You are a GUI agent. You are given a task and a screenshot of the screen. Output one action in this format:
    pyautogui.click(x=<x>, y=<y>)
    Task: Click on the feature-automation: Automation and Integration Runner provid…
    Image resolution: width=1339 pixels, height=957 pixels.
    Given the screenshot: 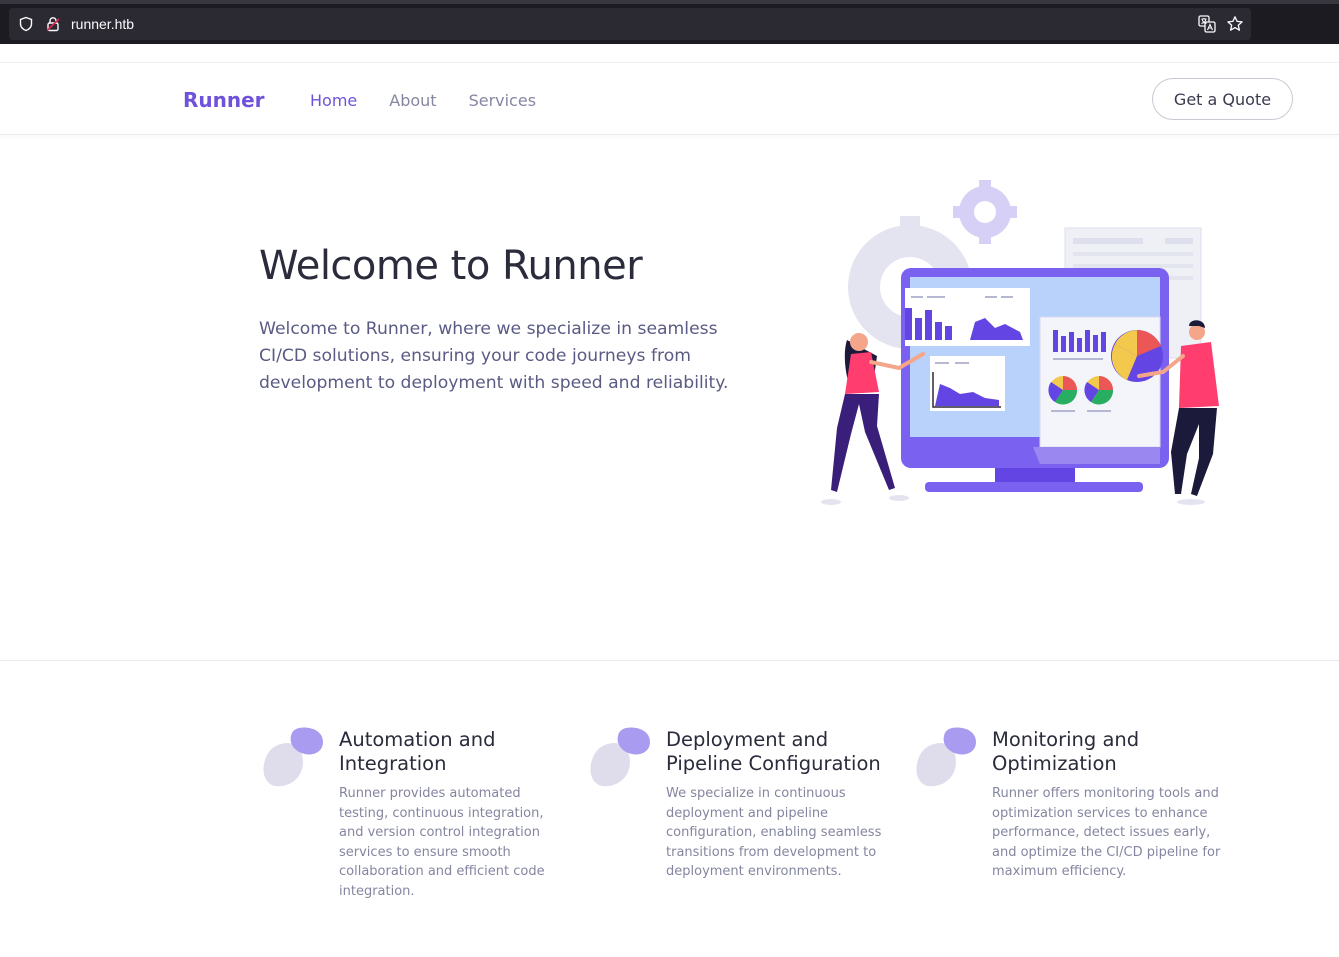 What is the action you would take?
    pyautogui.click(x=423, y=812)
    